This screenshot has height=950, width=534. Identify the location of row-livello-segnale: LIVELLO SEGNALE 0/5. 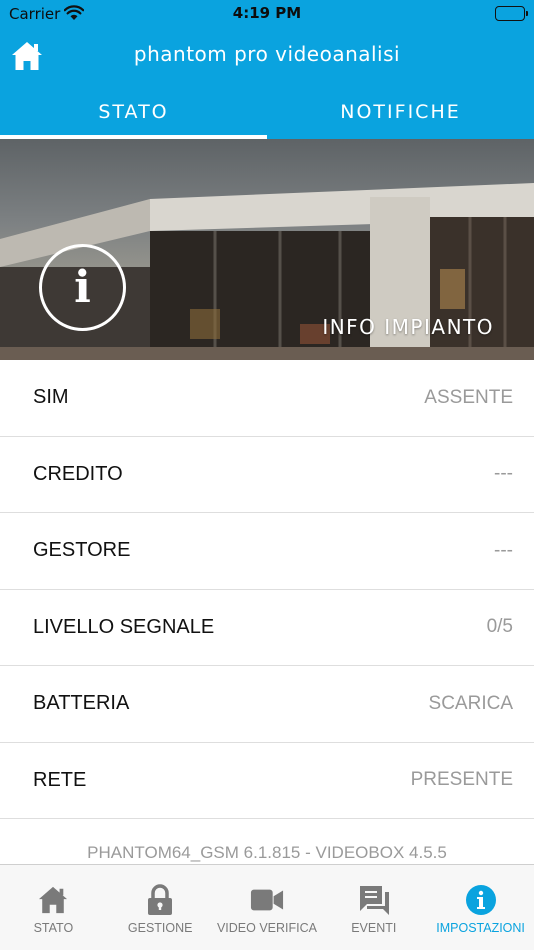
(267, 628).